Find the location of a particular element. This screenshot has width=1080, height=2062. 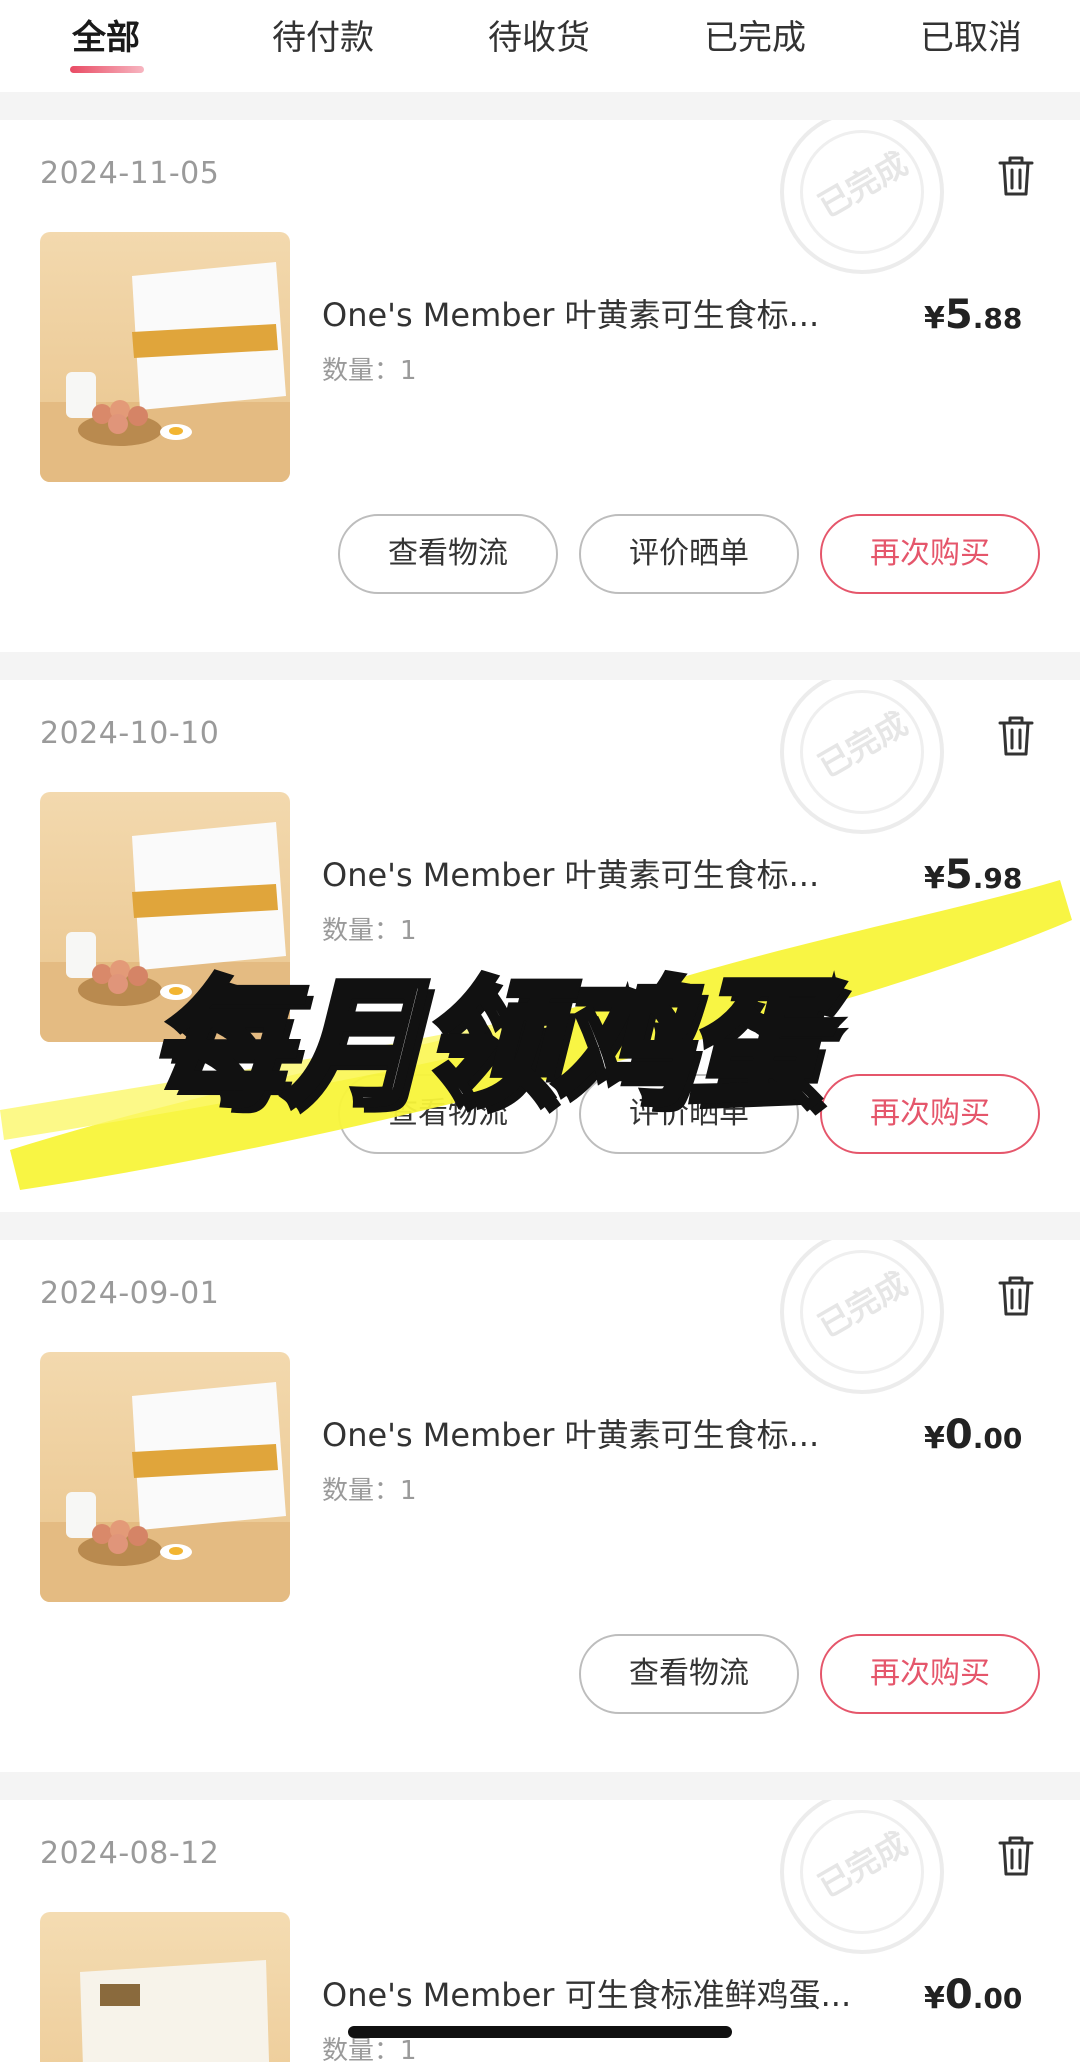

product-price: ¥5.88 is located at coordinates (973, 315).